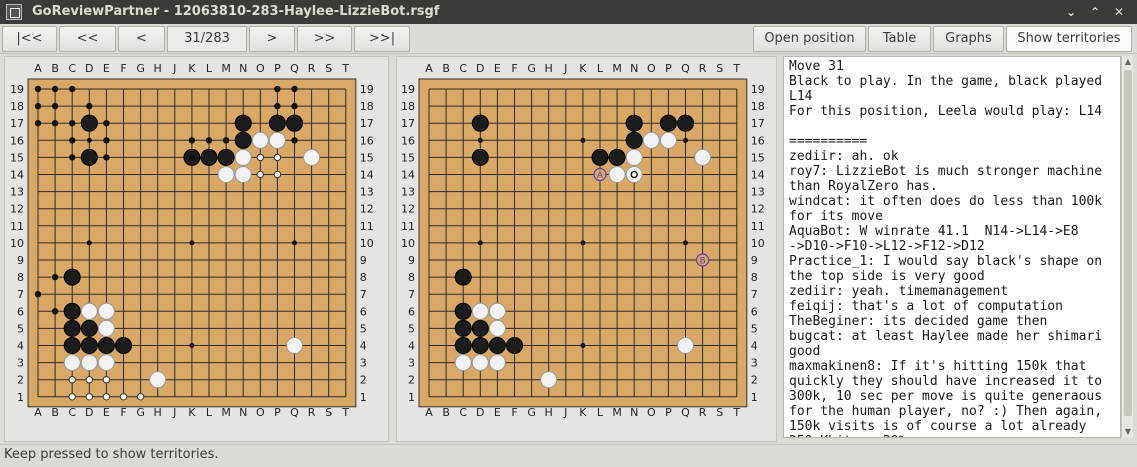 The image size is (1137, 467). What do you see at coordinates (87, 39) in the screenshot?
I see `back-ten-button: <<` at bounding box center [87, 39].